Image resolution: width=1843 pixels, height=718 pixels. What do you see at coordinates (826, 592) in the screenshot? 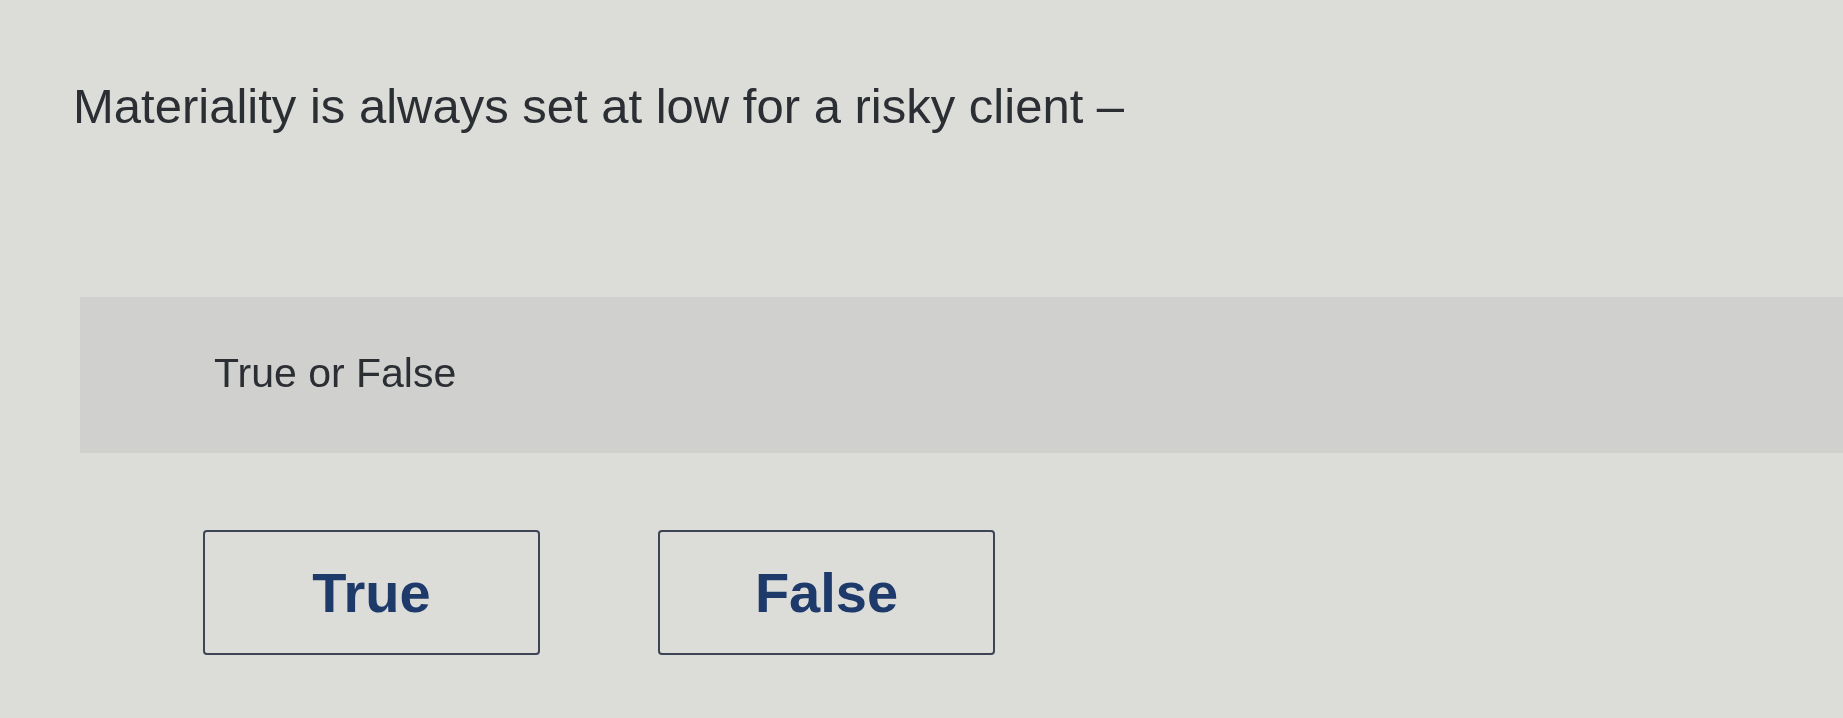
I see `answer-button: False` at bounding box center [826, 592].